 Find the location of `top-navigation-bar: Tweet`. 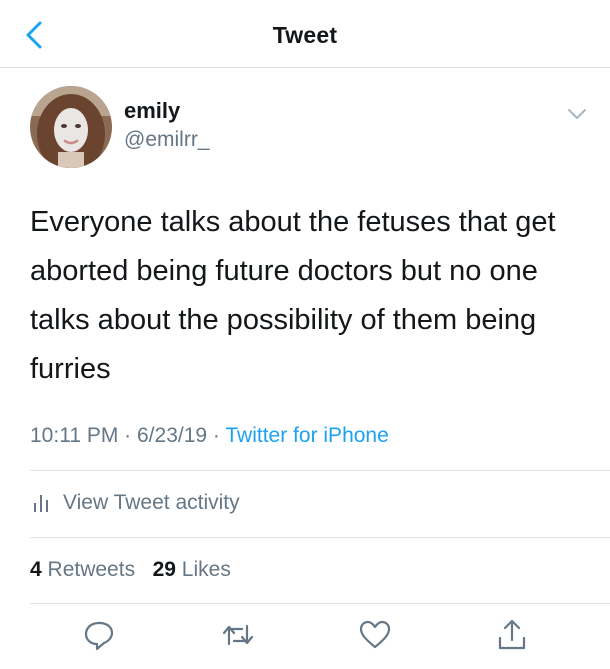

top-navigation-bar: Tweet is located at coordinates (305, 34).